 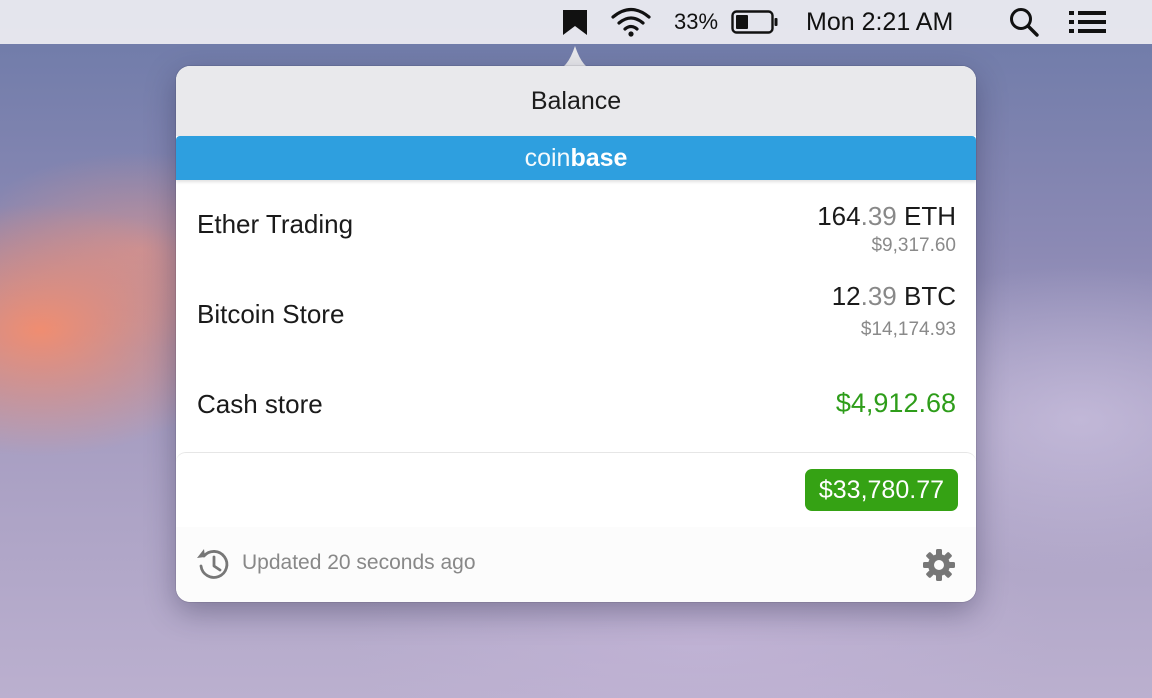 I want to click on history-icon, so click(x=214, y=565).